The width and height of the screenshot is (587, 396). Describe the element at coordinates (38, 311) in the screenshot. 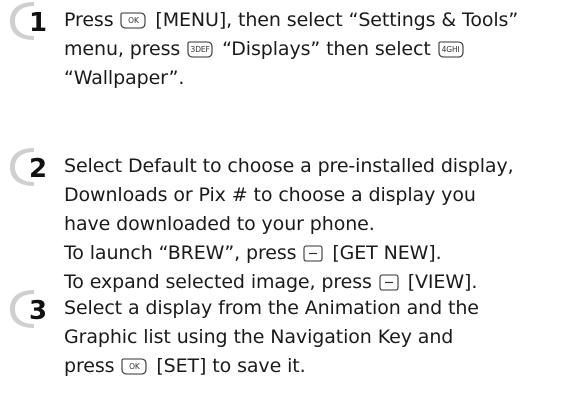

I see `step-number: 3` at that location.